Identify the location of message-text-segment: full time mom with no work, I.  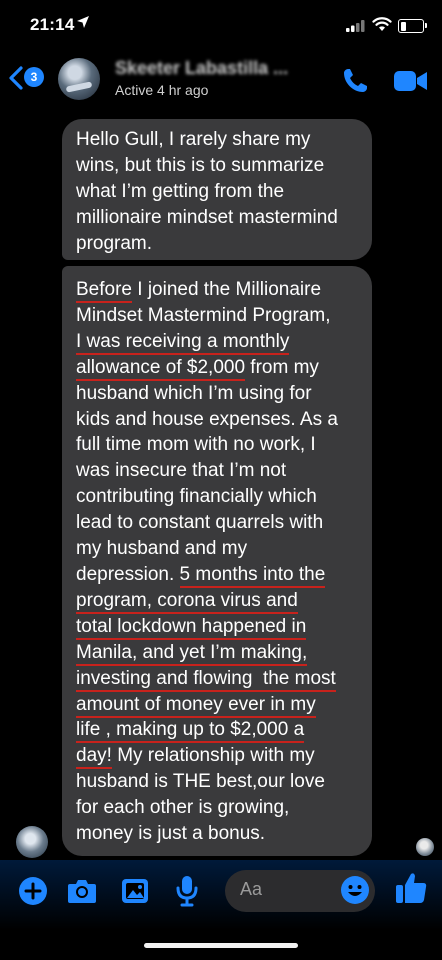
(196, 445).